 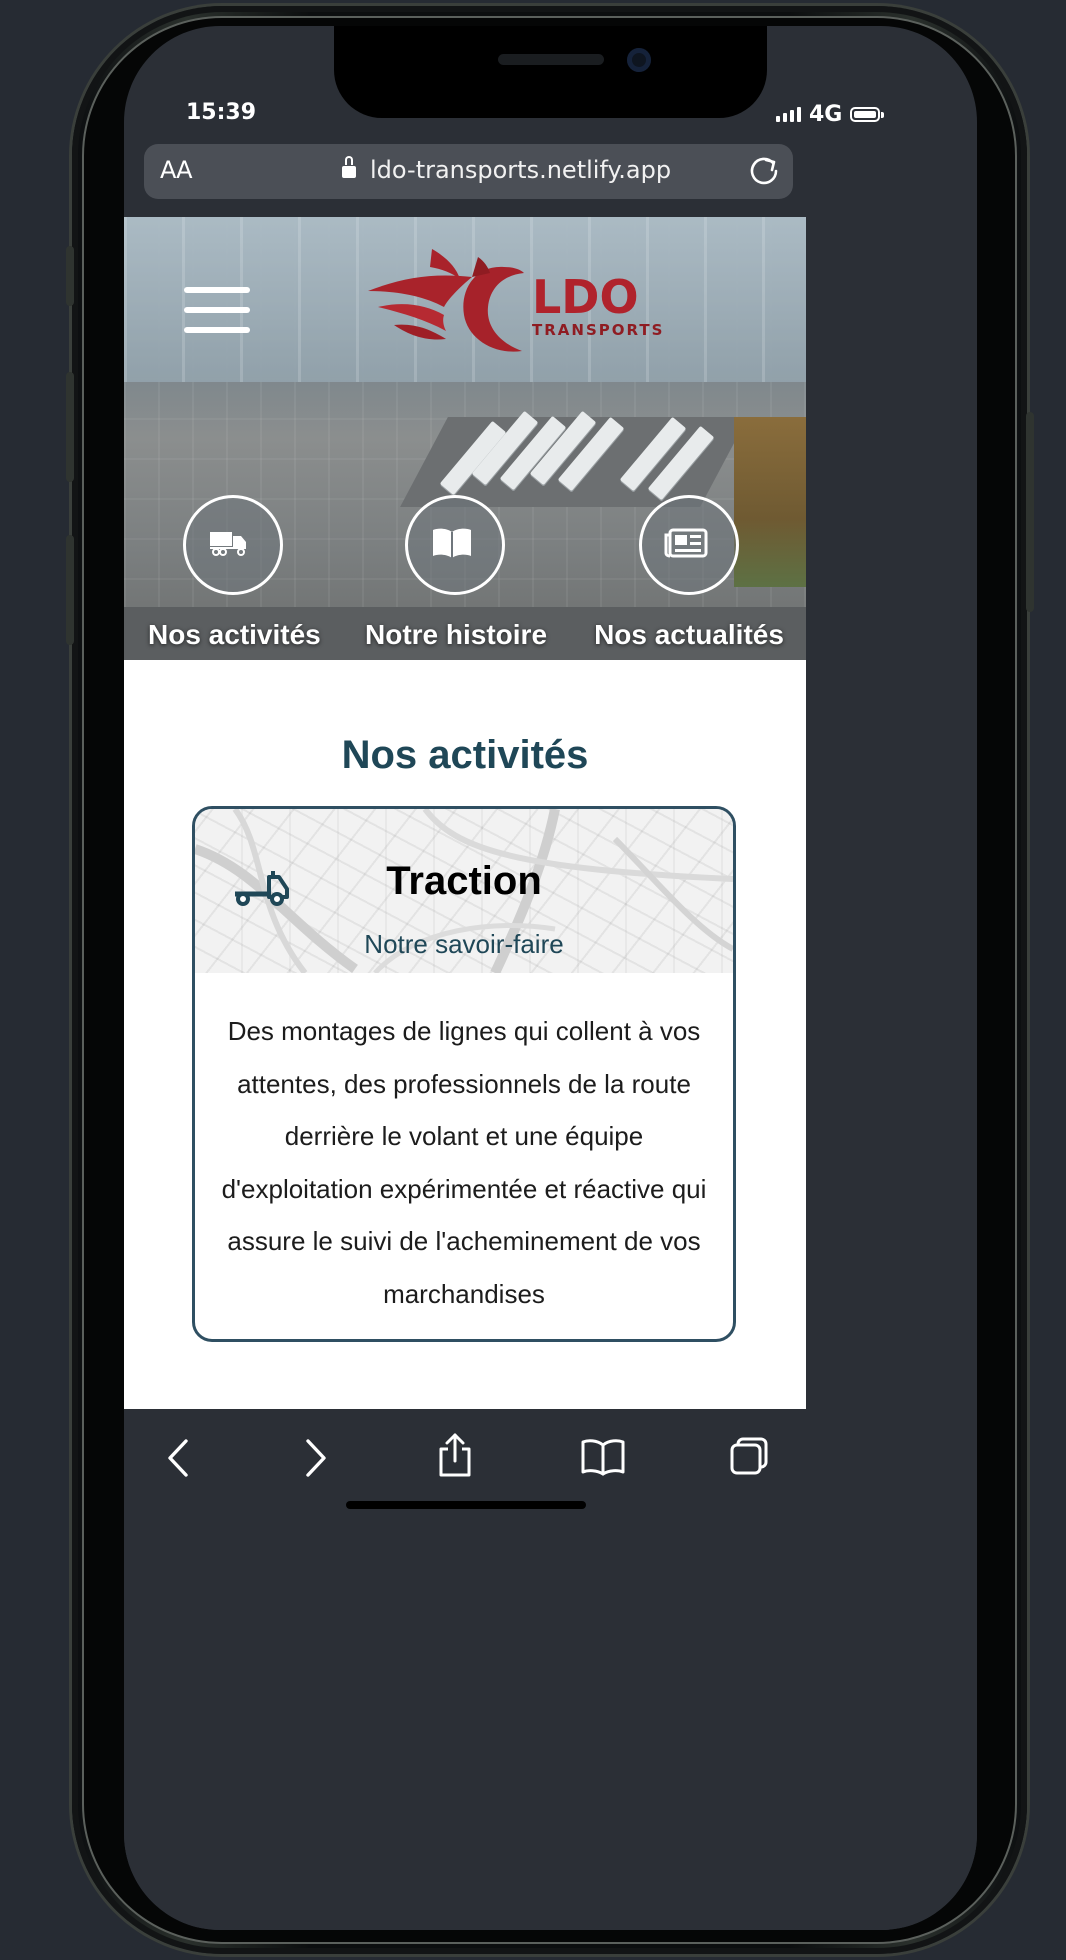 What do you see at coordinates (550, 72) in the screenshot?
I see `notch` at bounding box center [550, 72].